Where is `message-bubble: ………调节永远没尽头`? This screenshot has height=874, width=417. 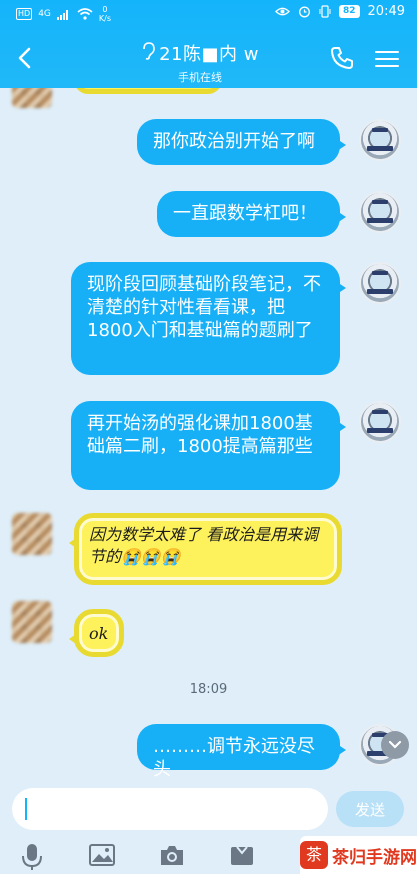
message-bubble: ………调节永远没尽头 is located at coordinates (241, 752).